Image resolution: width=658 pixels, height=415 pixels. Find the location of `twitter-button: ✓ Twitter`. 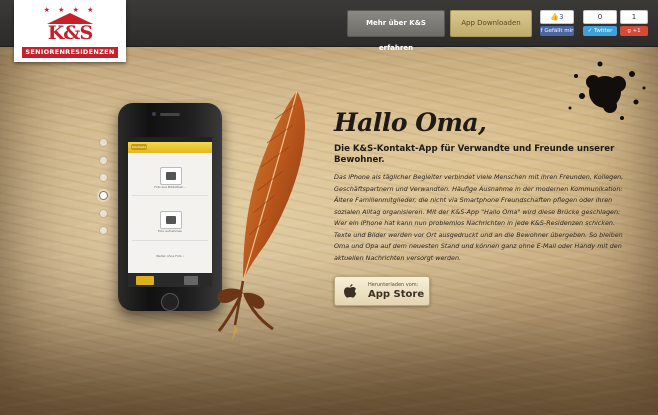

twitter-button: ✓ Twitter is located at coordinates (600, 31).